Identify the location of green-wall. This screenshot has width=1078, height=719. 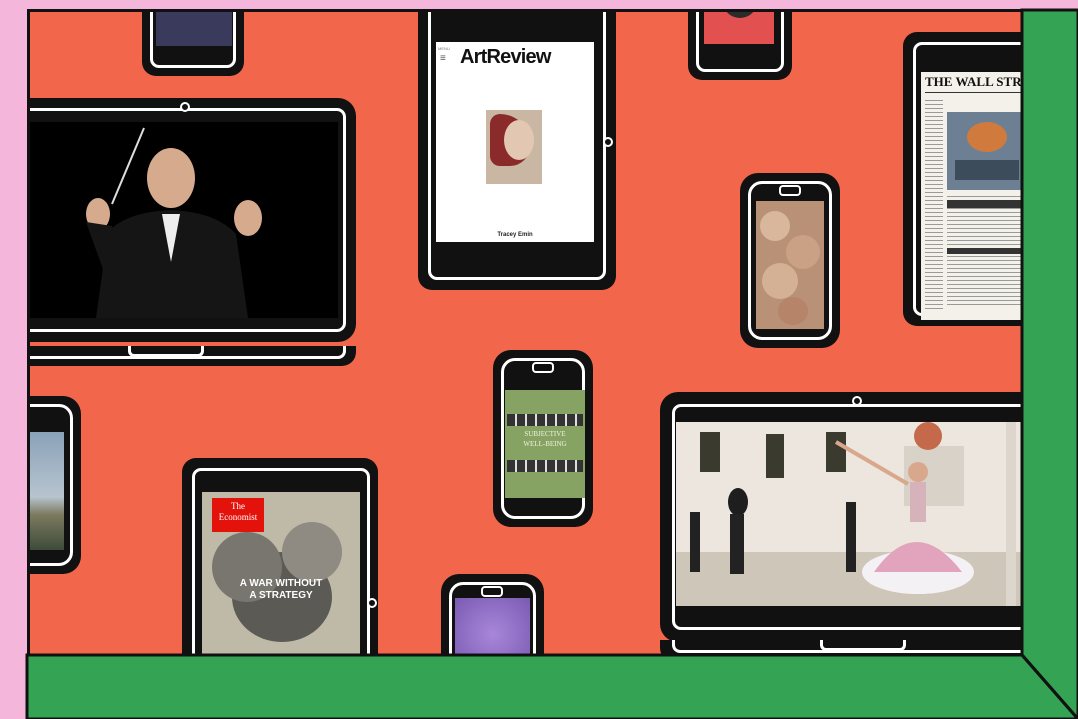
(1049, 363).